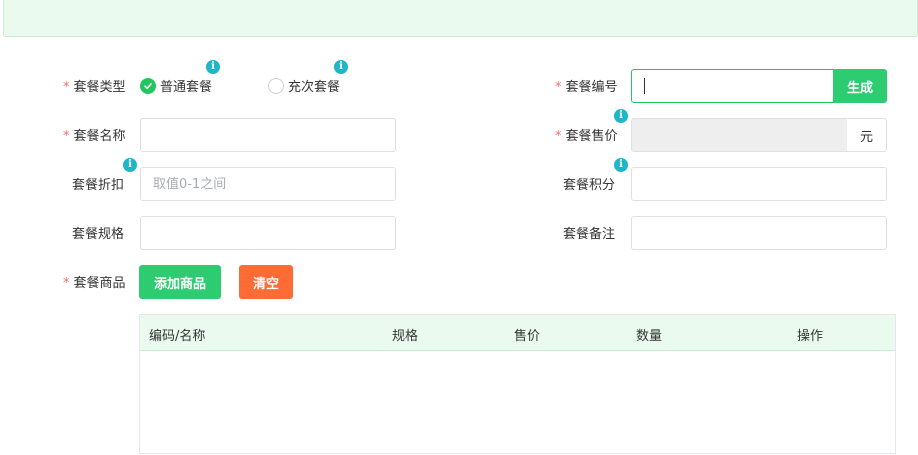  What do you see at coordinates (268, 233) in the screenshot?
I see `package-spec-input` at bounding box center [268, 233].